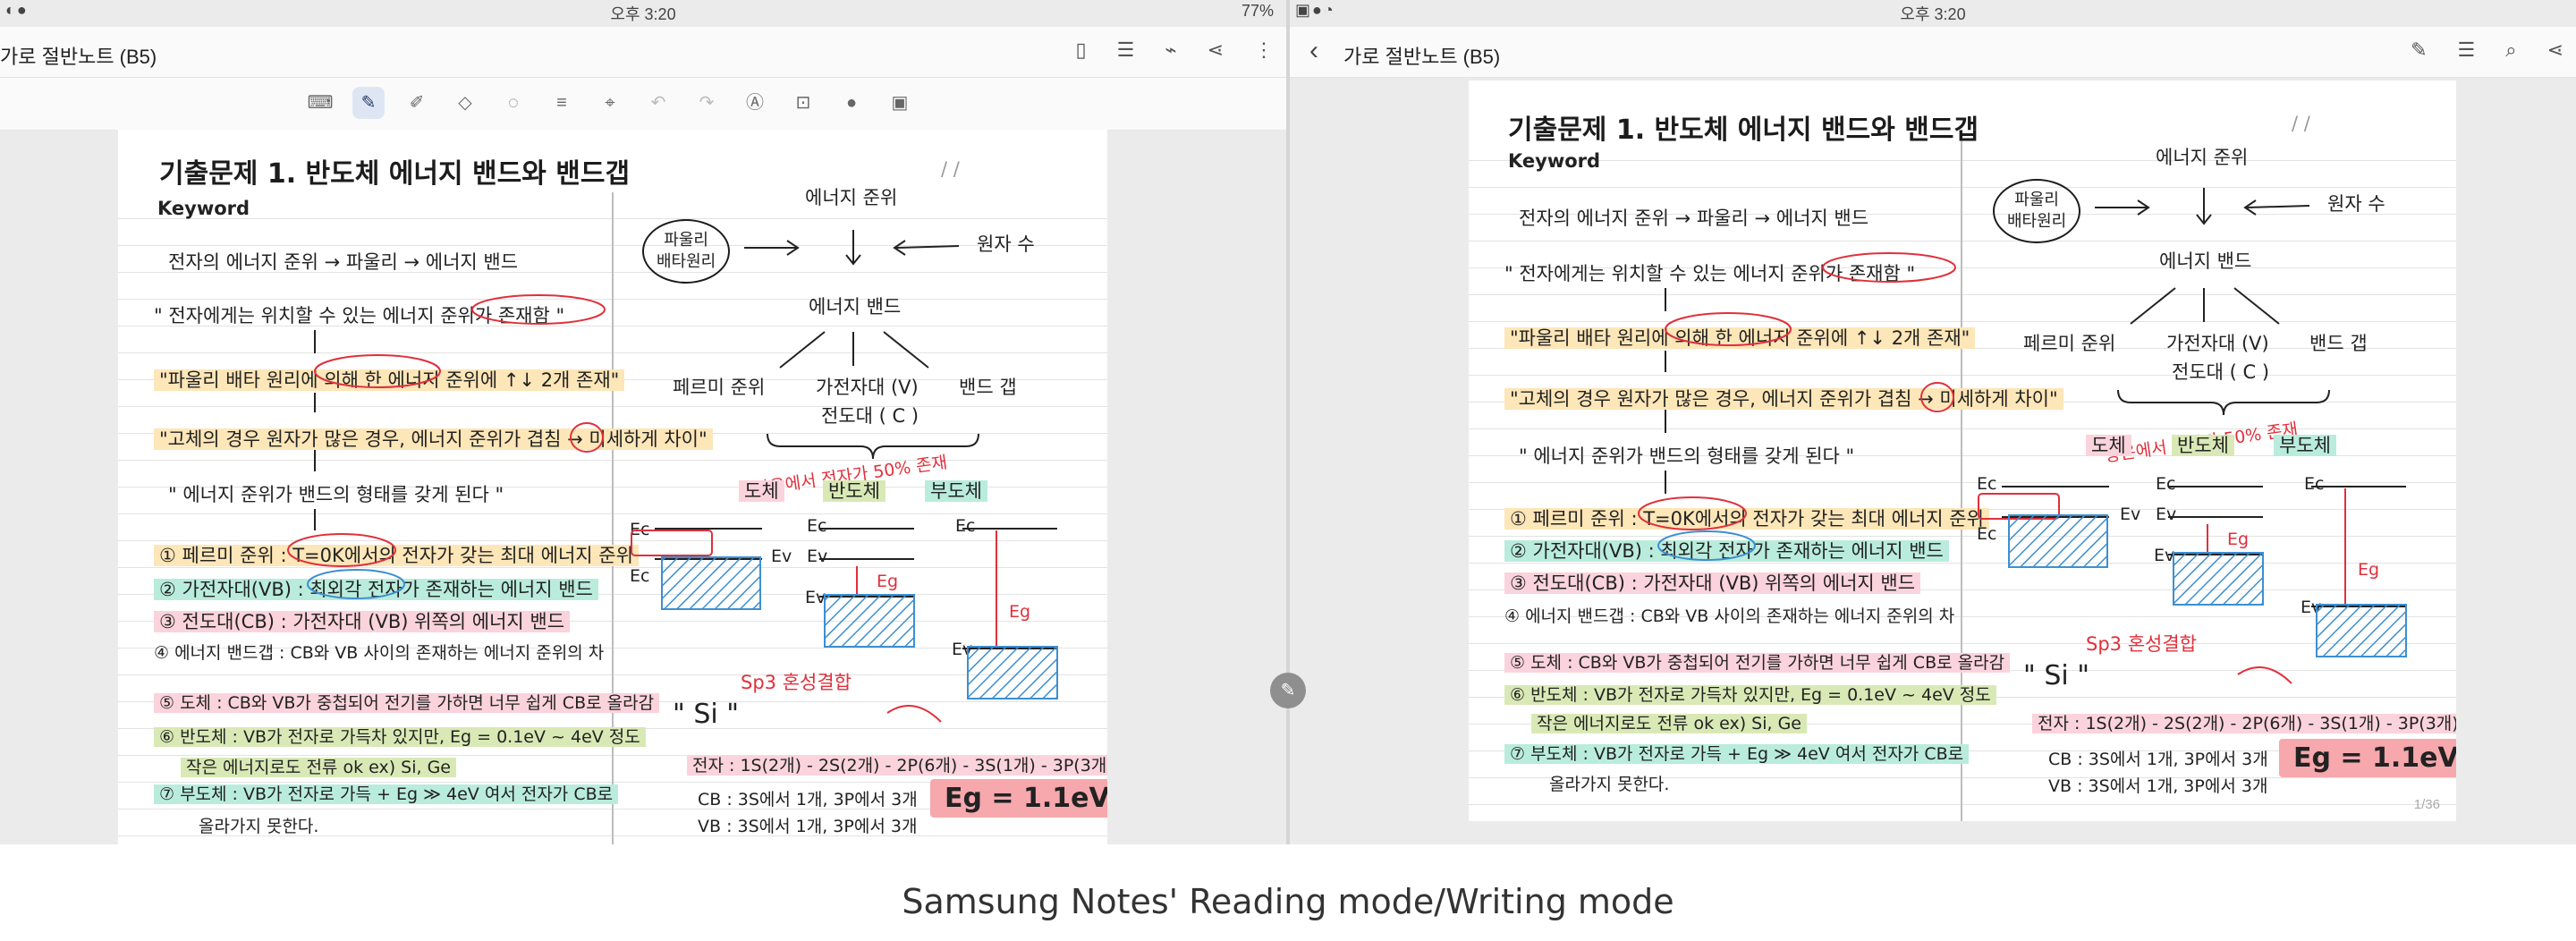  What do you see at coordinates (1257, 11) in the screenshot?
I see `battery-indicator: 77%` at bounding box center [1257, 11].